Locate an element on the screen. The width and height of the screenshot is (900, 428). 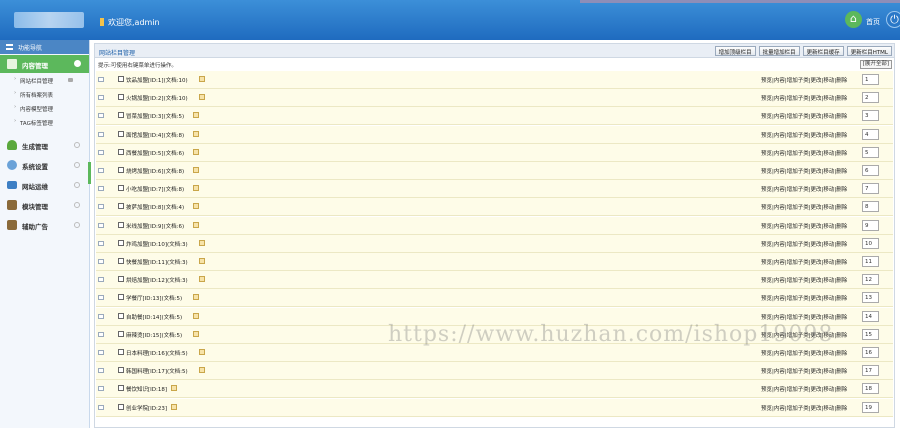
category-modules: 模块管理 is located at coordinates (44, 205).